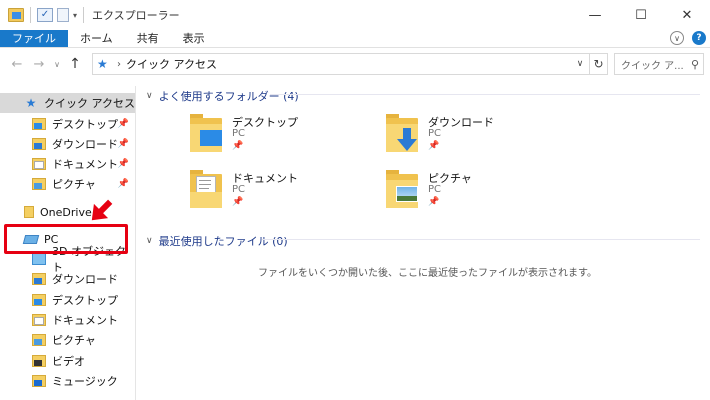  What do you see at coordinates (39, 259) in the screenshot?
I see `3d-objects-icon` at bounding box center [39, 259].